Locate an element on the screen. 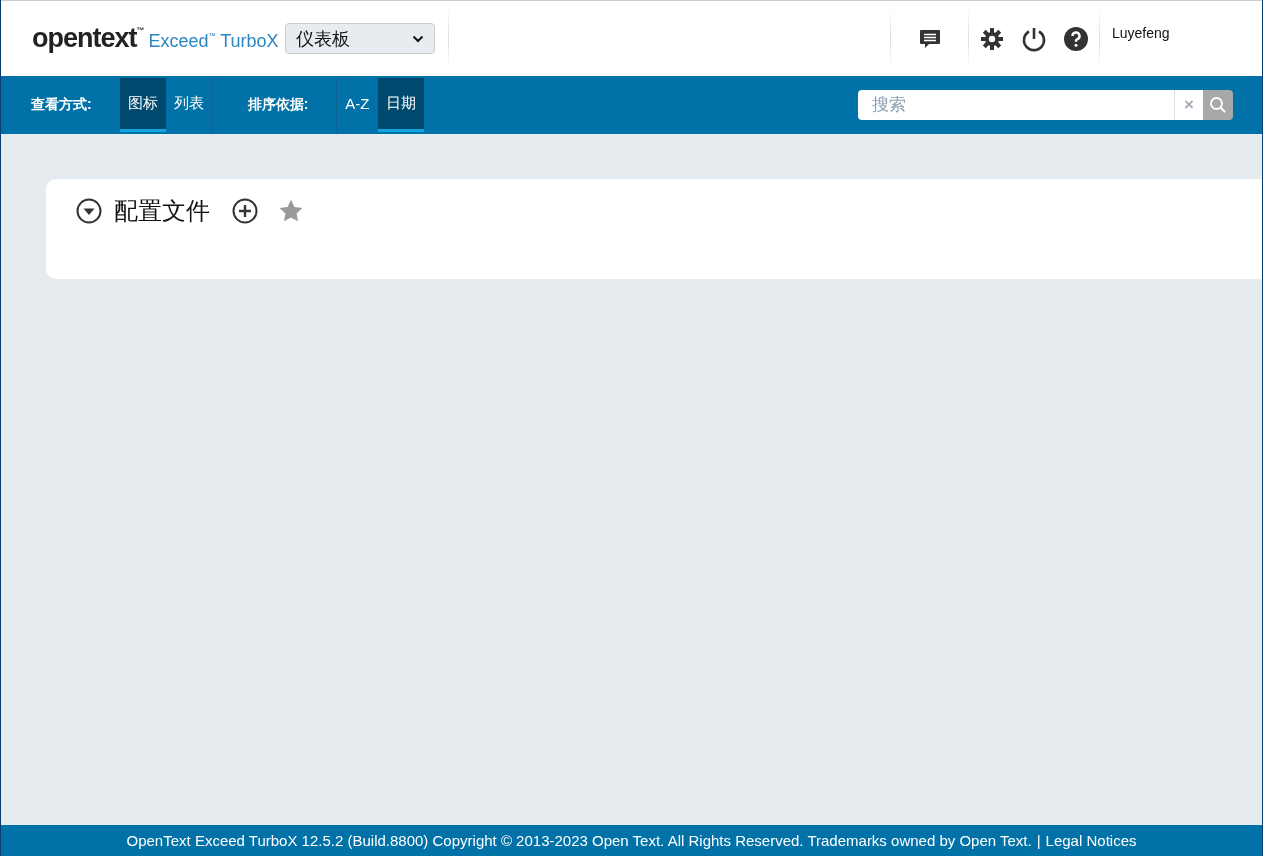 The width and height of the screenshot is (1263, 856). view-label: 查看方式: is located at coordinates (61, 105).